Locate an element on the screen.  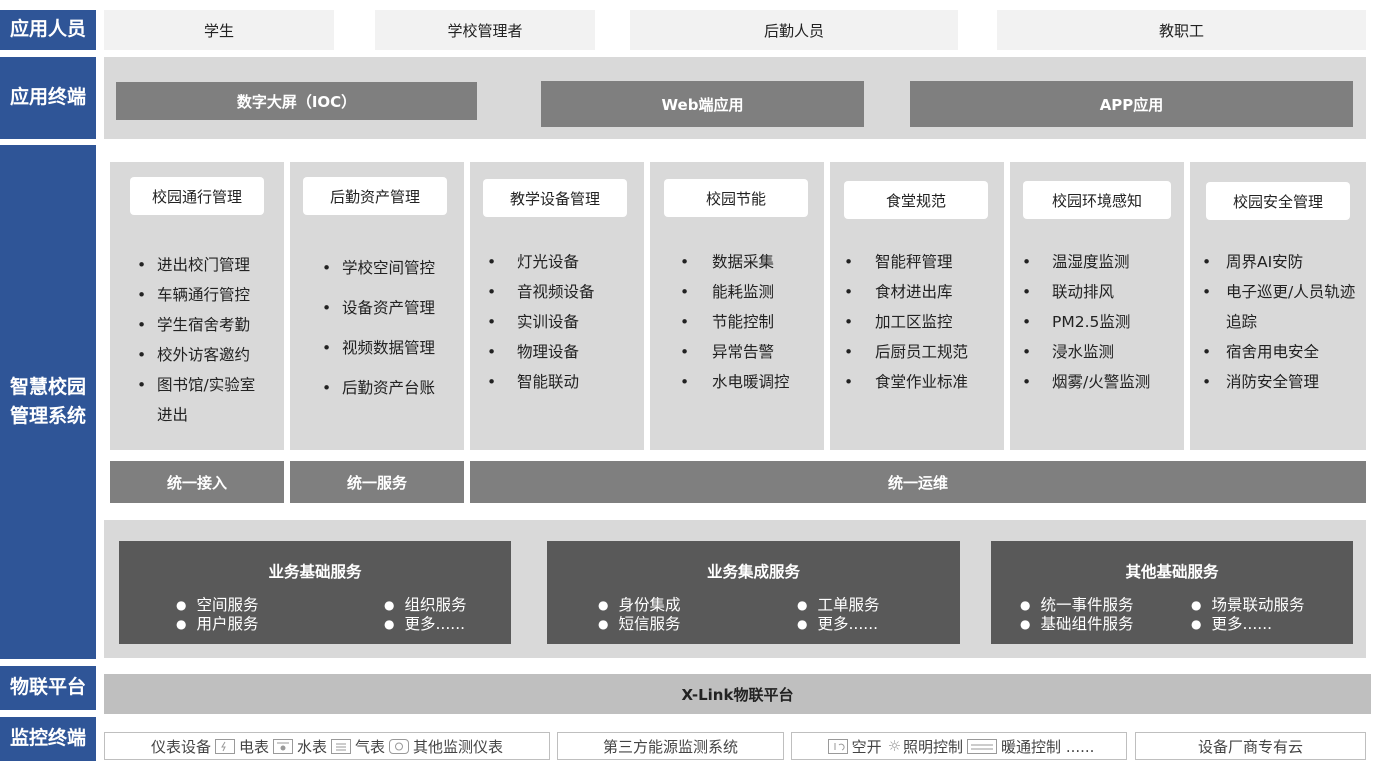
module-feature: 周界AI安防 is located at coordinates (1280, 262).